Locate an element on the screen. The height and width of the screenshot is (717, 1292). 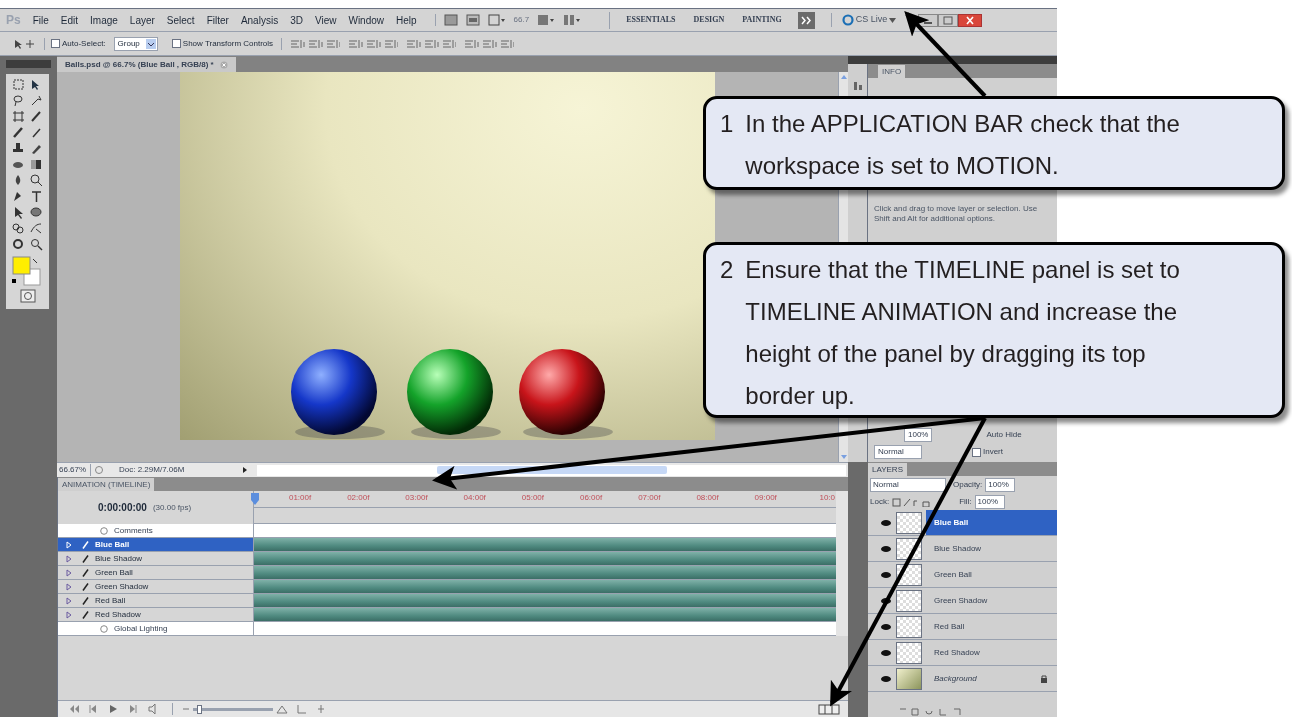
app-logo: Ps is located at coordinates (13, 20).